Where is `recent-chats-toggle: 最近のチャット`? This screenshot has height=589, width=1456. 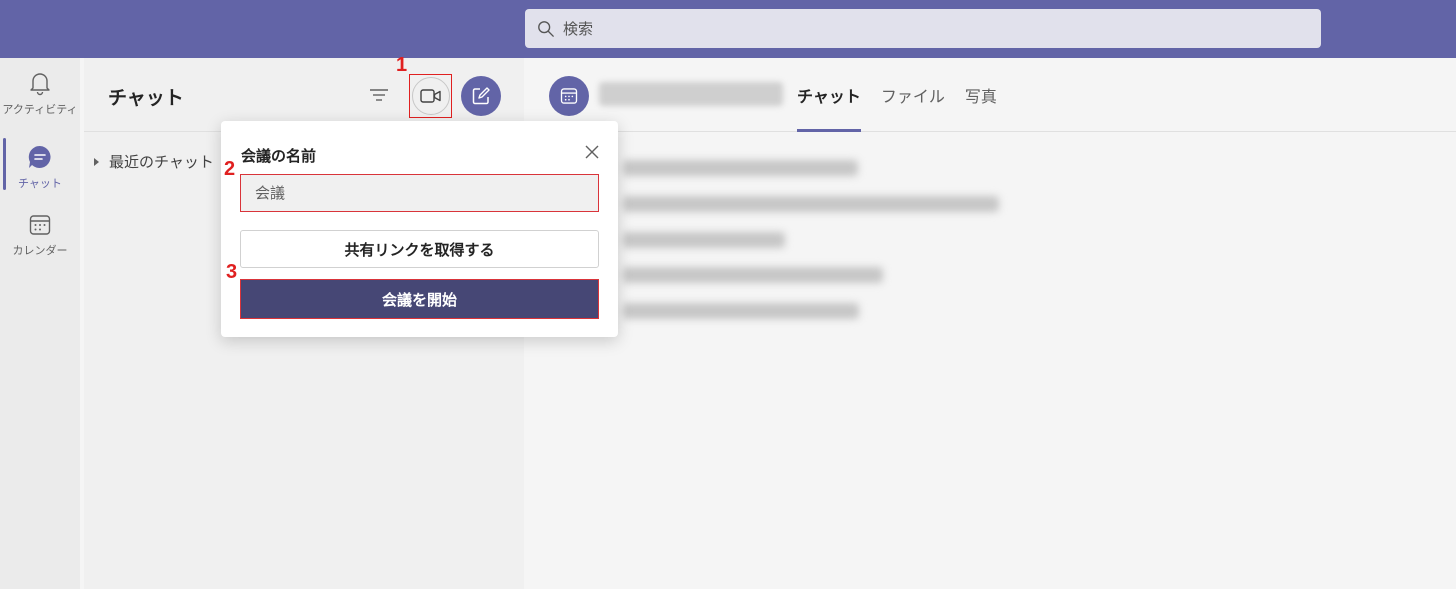 recent-chats-toggle: 最近のチャット is located at coordinates (154, 161).